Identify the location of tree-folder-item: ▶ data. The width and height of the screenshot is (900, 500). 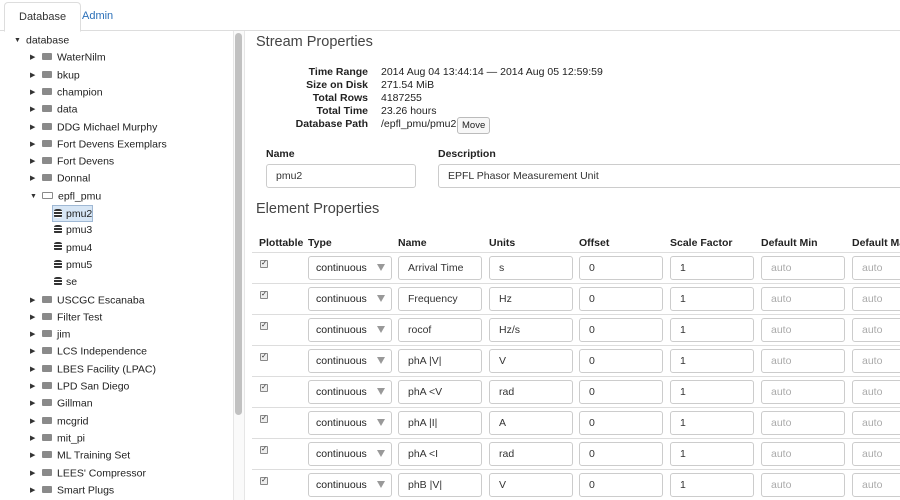
(53, 109).